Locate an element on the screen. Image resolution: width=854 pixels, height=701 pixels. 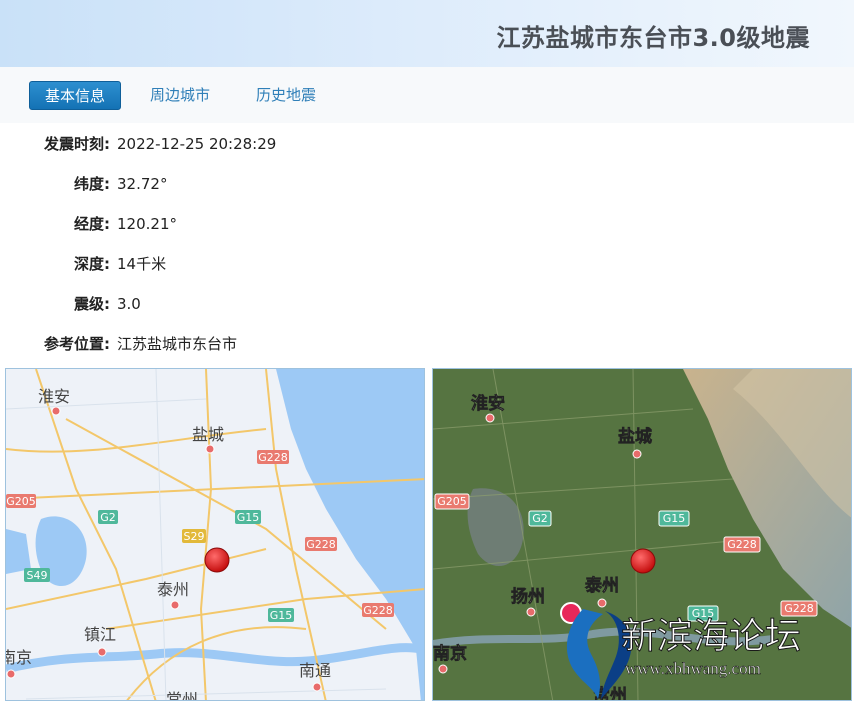
sat-hw-g228-a: G228 is located at coordinates (742, 544).